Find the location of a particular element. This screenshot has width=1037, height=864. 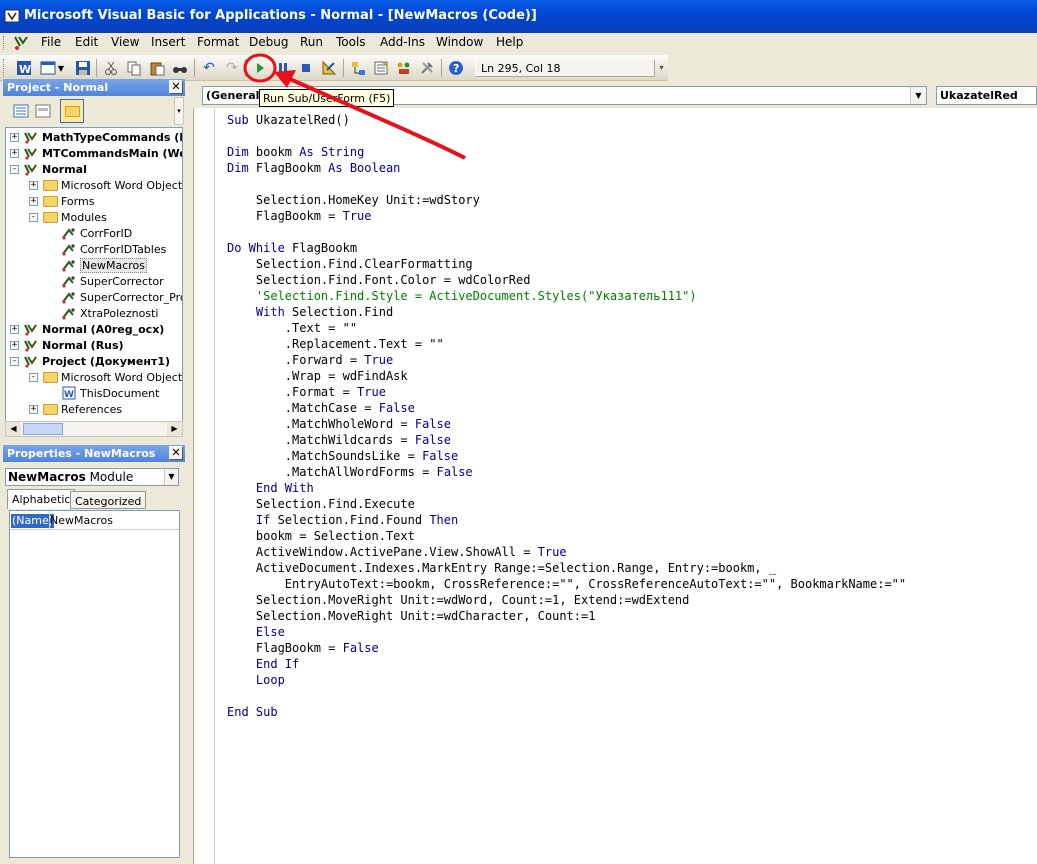

object-type: Module is located at coordinates (111, 477).